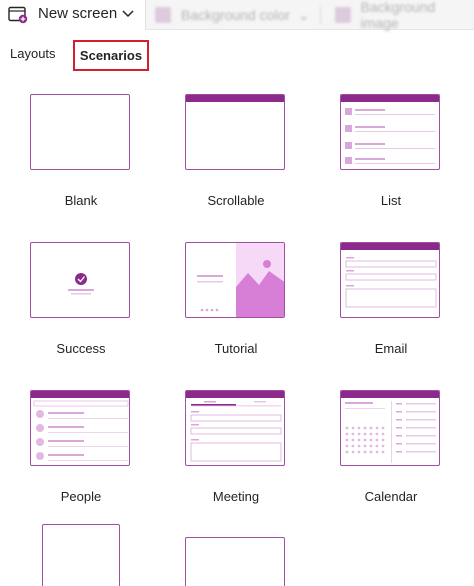 This screenshot has width=474, height=586. I want to click on new-screen-label: New screen, so click(78, 13).